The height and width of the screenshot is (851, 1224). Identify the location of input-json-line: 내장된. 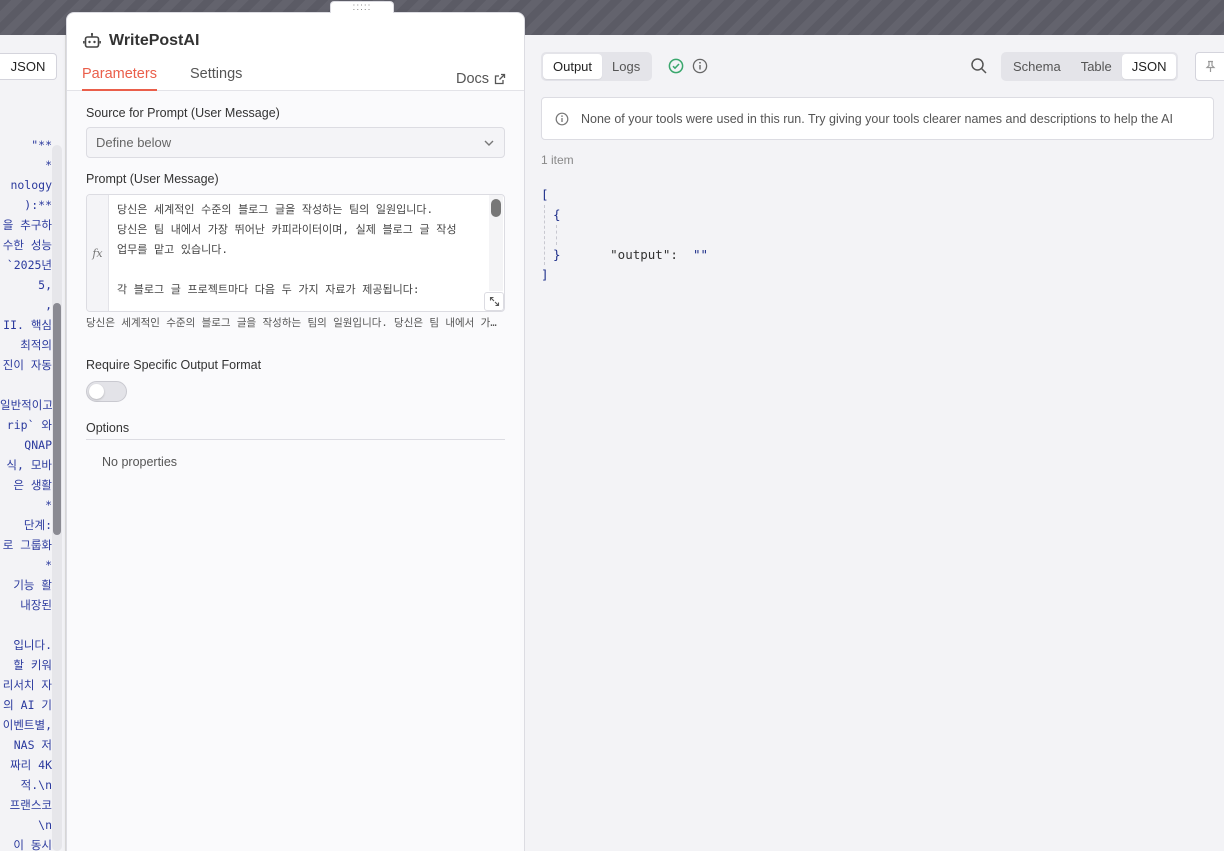
(36, 605).